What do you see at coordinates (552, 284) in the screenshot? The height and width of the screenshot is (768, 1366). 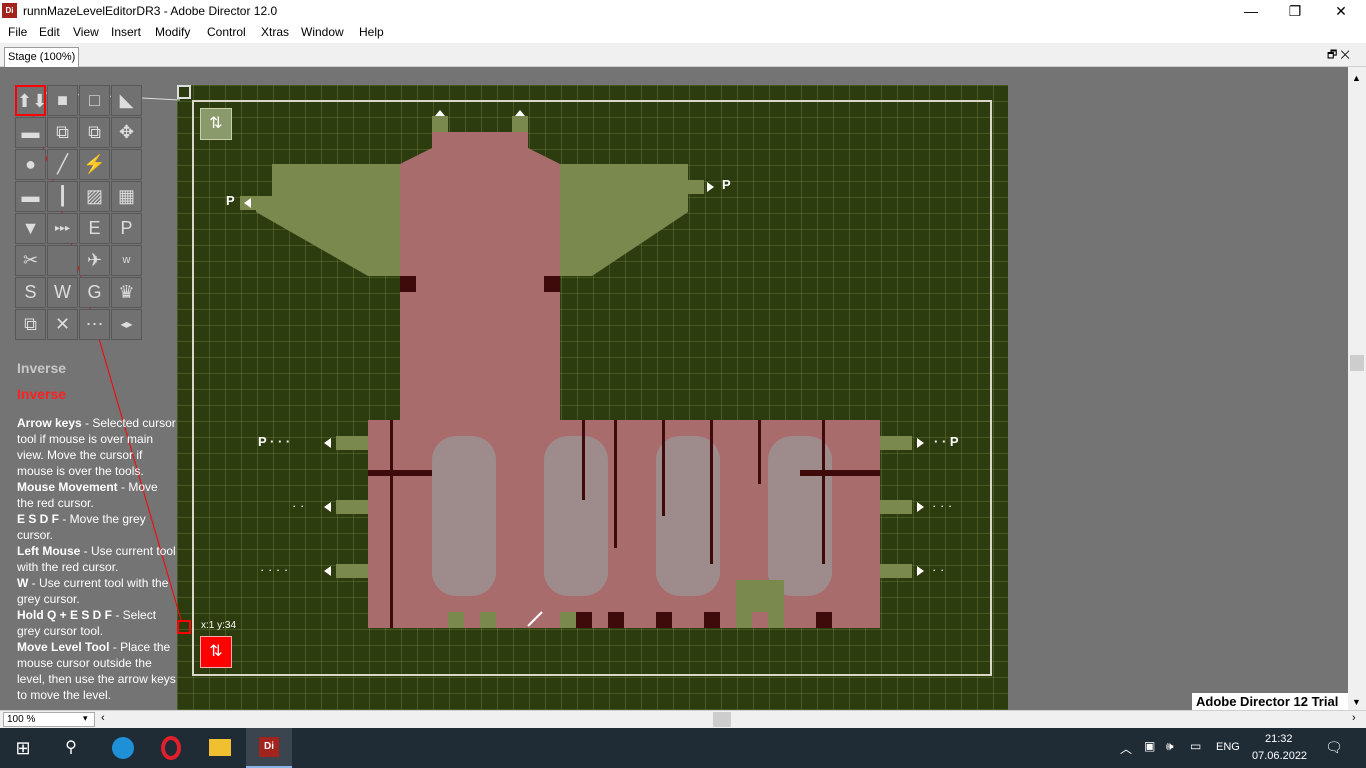 I see `dark-block-right` at bounding box center [552, 284].